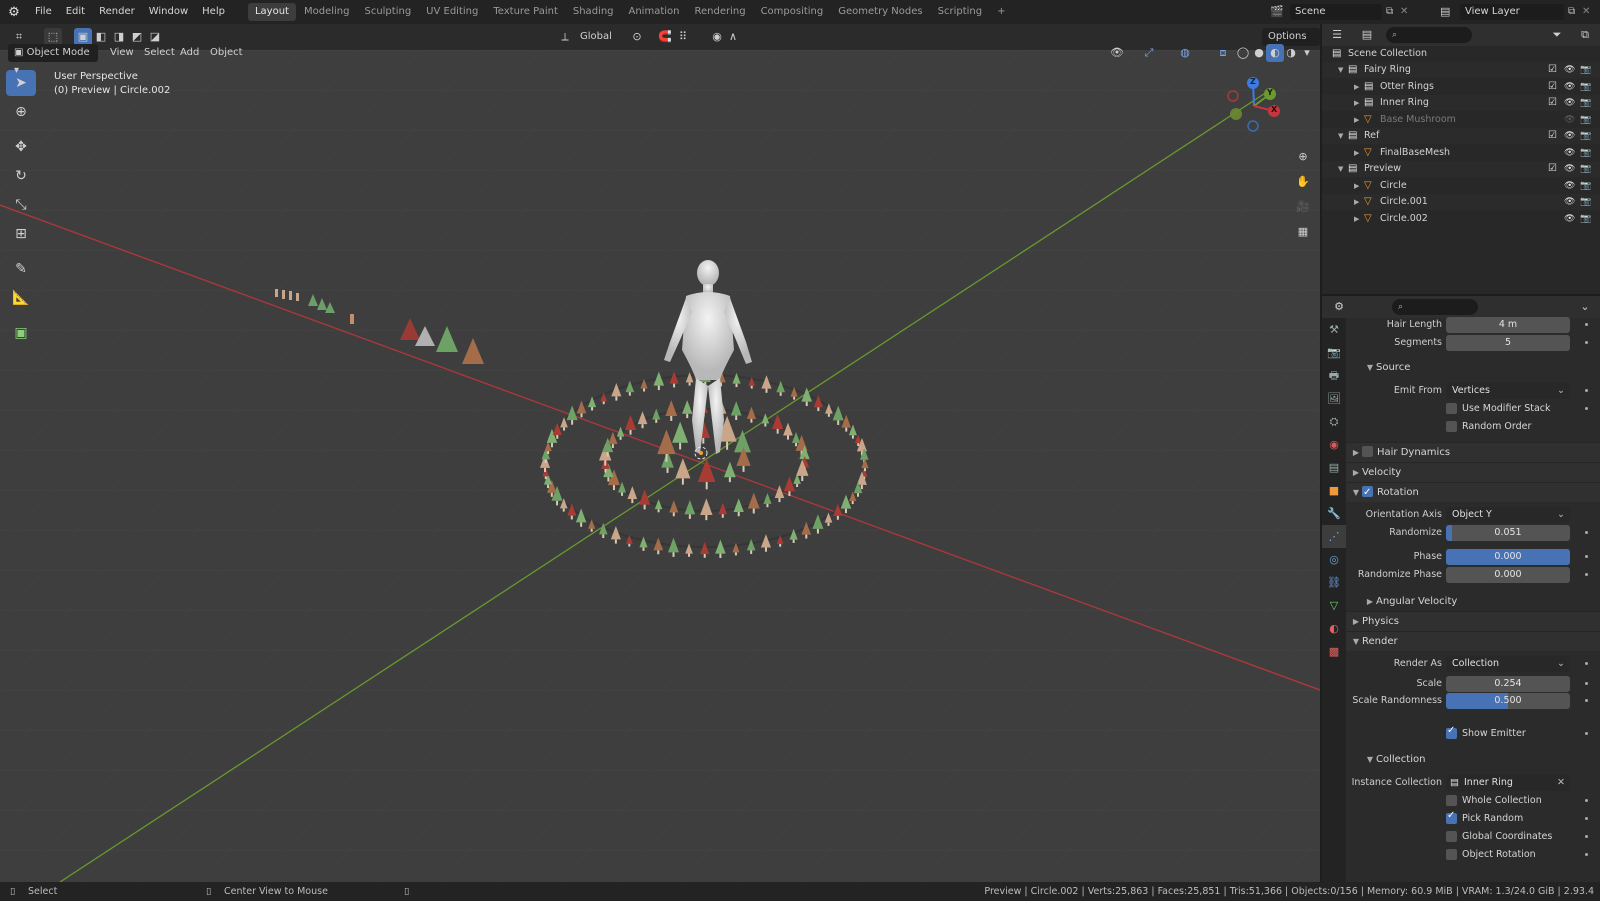  What do you see at coordinates (21, 234) in the screenshot?
I see `transform-tool-icon: ⊞` at bounding box center [21, 234].